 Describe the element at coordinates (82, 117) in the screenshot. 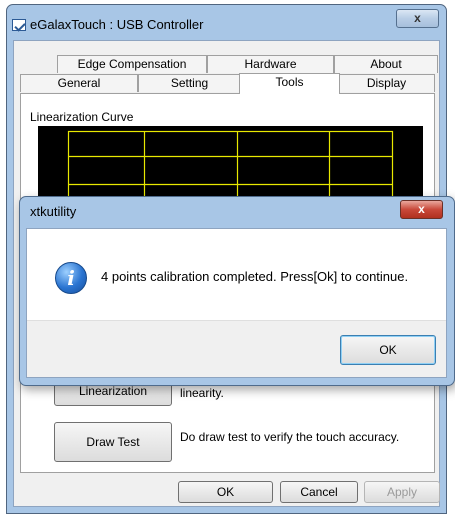

I see `linearization-curve-label: Linearization Curve` at that location.